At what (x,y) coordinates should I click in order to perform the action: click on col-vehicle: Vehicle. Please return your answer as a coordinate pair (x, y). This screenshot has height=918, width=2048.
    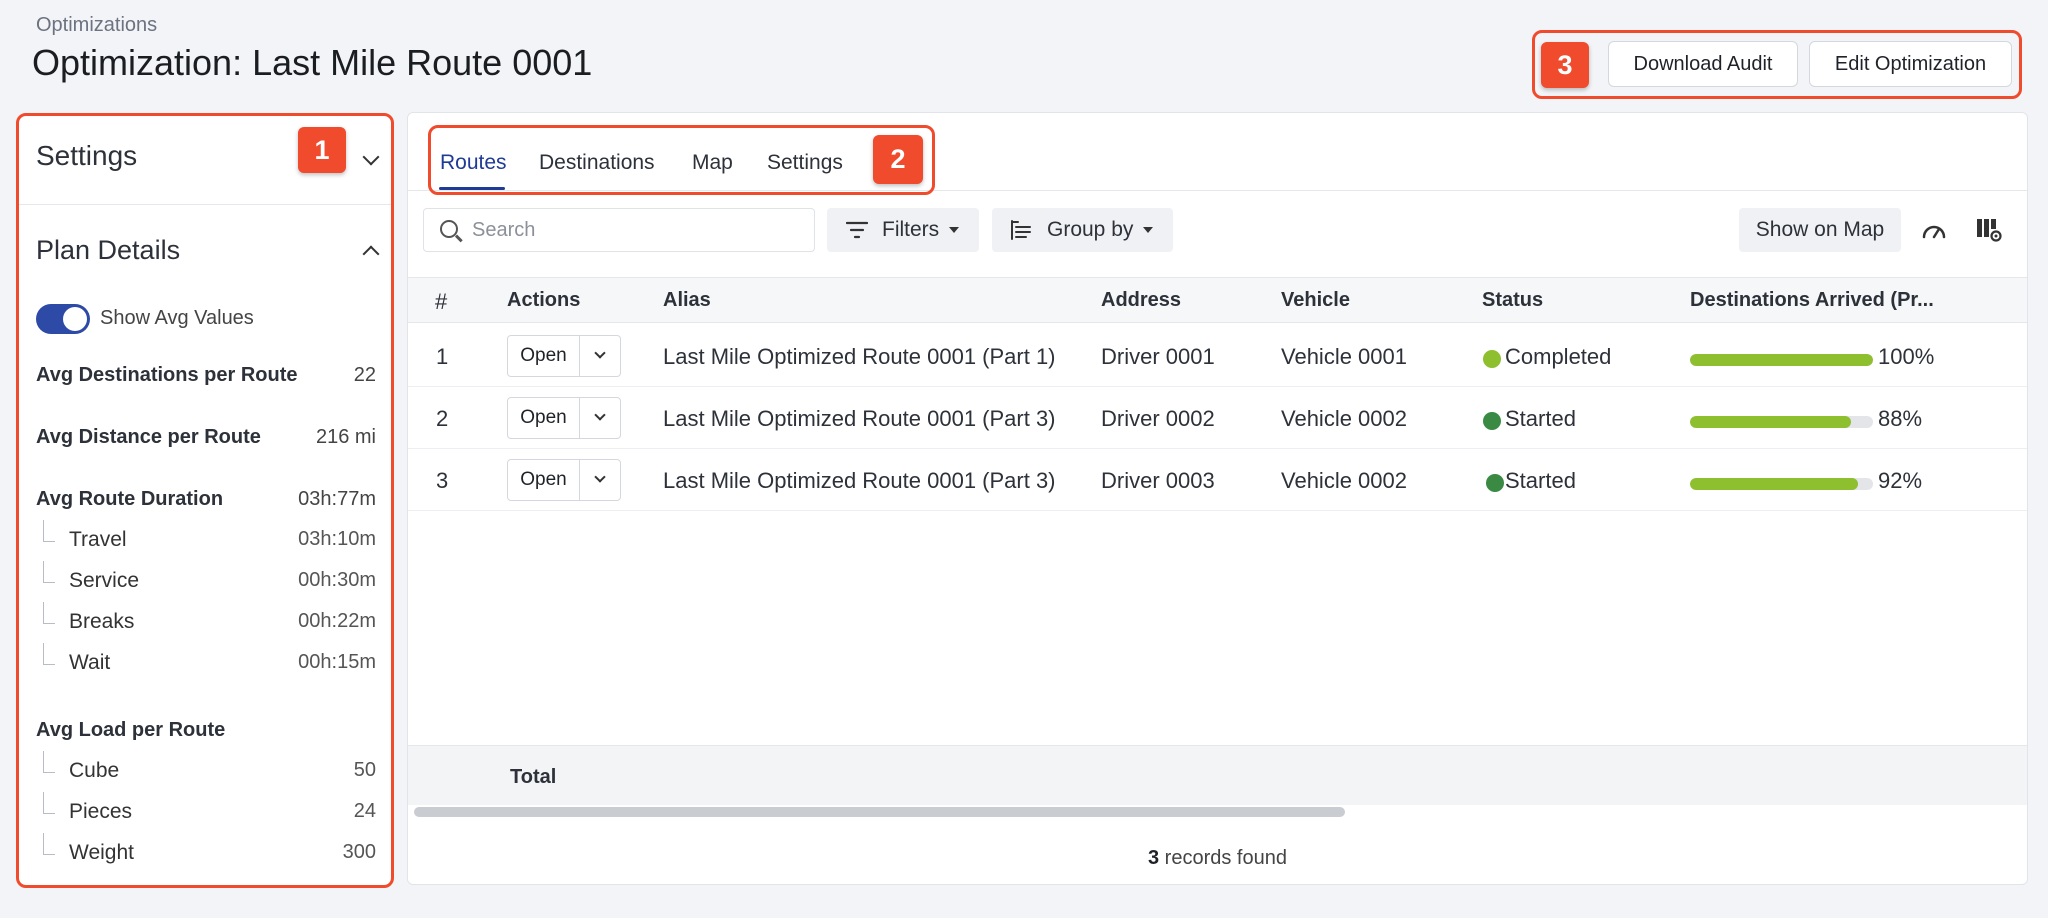
    Looking at the image, I should click on (1315, 300).